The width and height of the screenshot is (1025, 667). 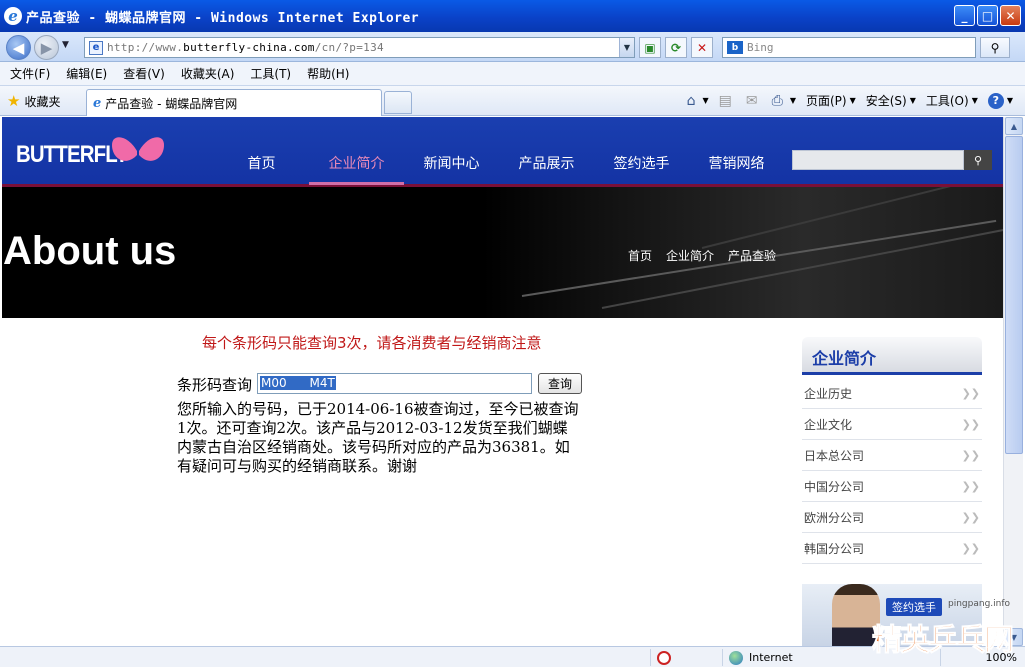 What do you see at coordinates (736, 163) in the screenshot?
I see `nav-sales-network: 营销网络` at bounding box center [736, 163].